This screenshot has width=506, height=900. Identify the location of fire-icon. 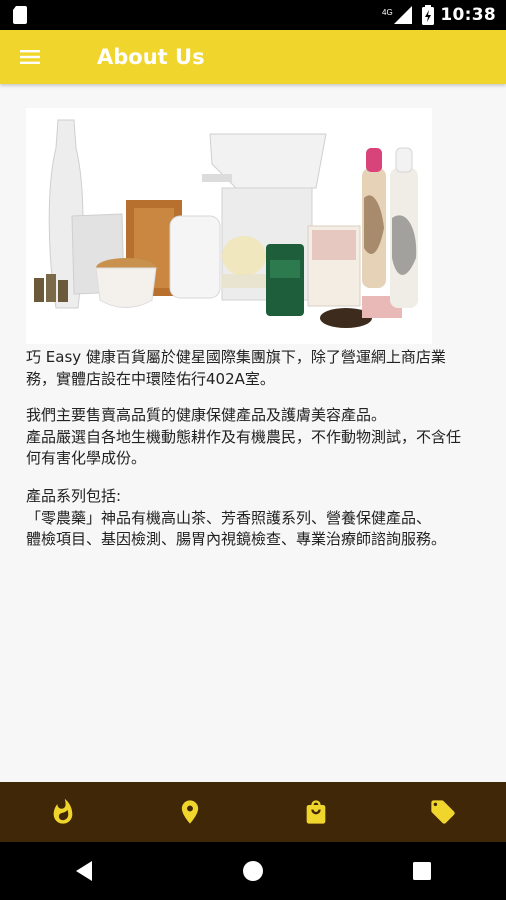
(63, 811).